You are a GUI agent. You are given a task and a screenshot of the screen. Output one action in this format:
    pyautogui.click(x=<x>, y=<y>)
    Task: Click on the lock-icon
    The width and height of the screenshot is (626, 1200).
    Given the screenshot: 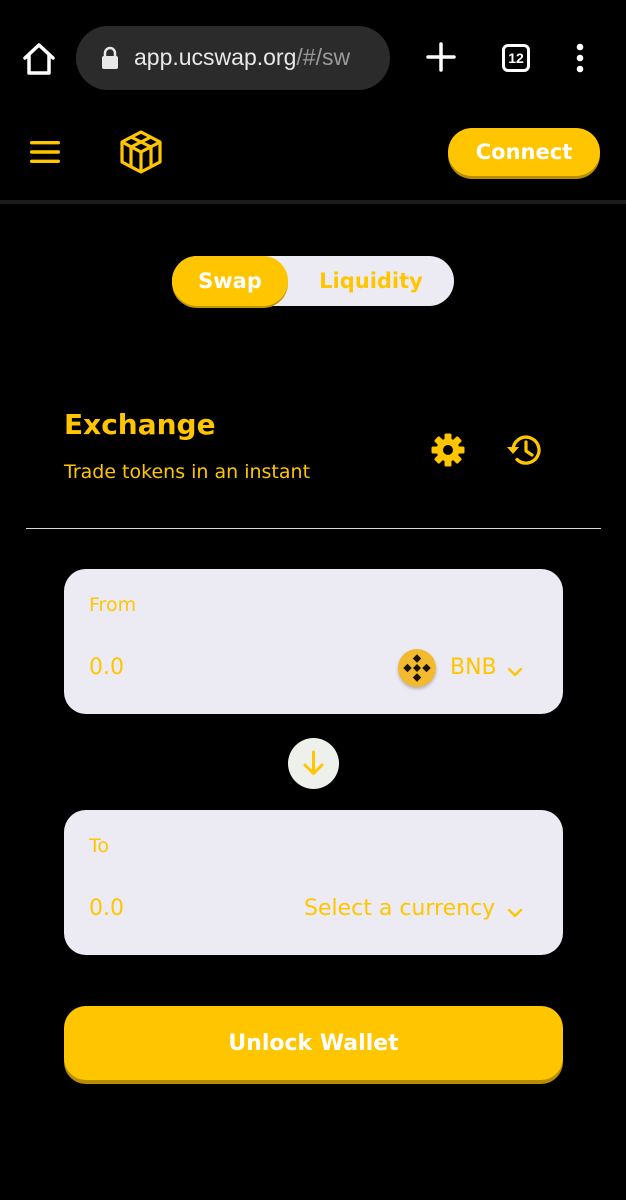 What is the action you would take?
    pyautogui.click(x=110, y=58)
    